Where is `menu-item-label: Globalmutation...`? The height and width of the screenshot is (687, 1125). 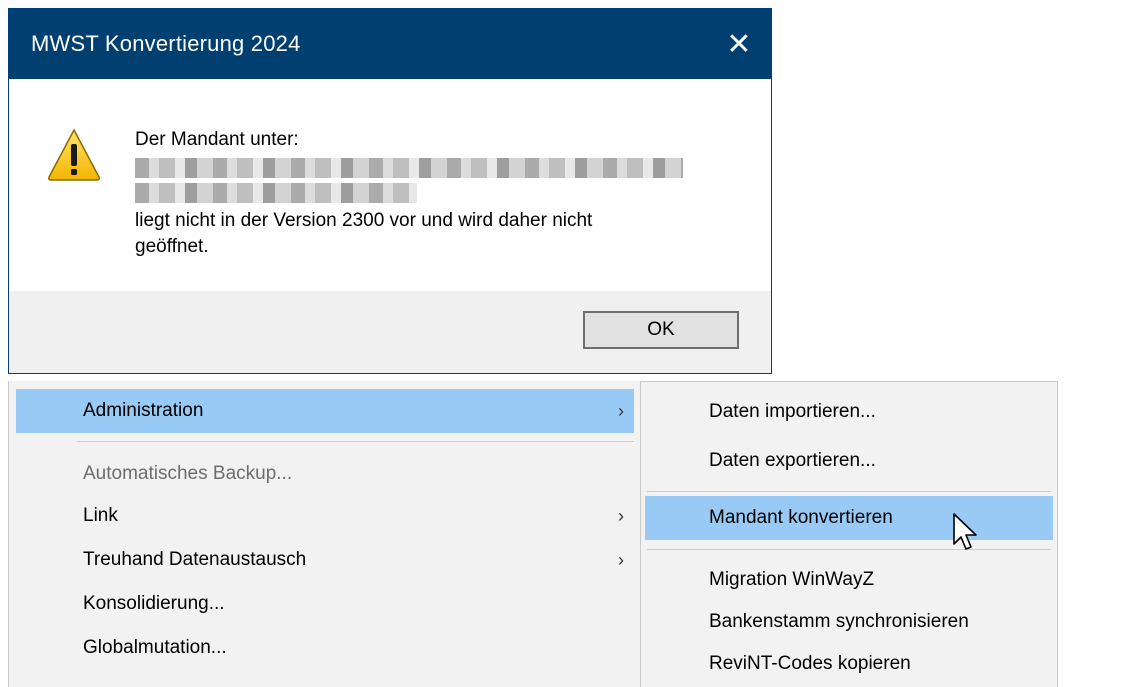
menu-item-label: Globalmutation... is located at coordinates (155, 647).